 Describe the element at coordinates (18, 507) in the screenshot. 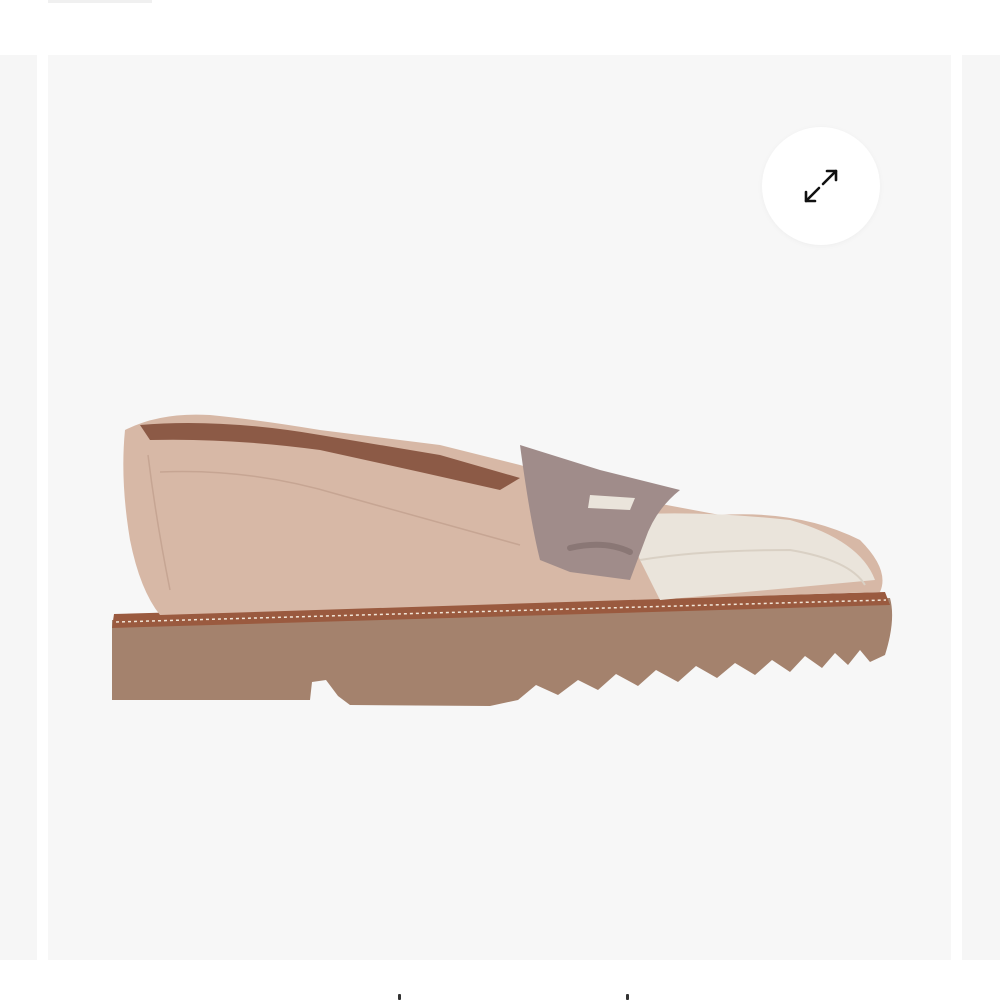

I see `previous-slide-peek` at that location.